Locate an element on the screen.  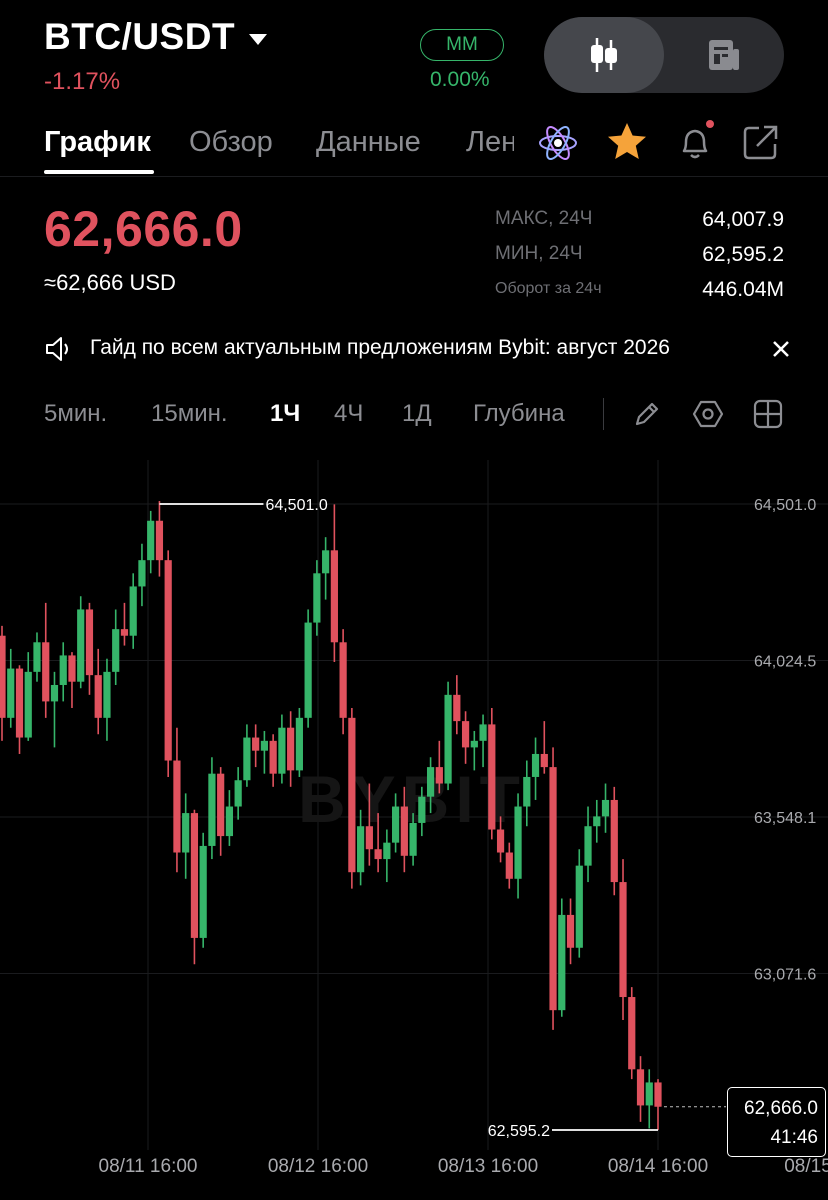
interval-5m: 5мин. is located at coordinates (75, 414).